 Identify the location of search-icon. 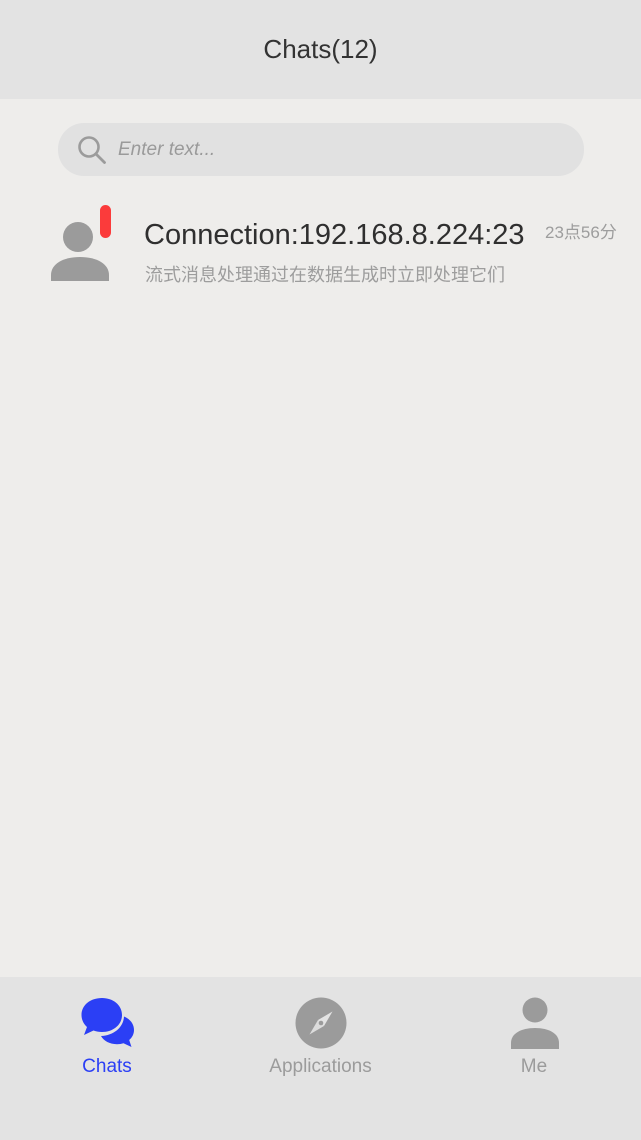
(92, 150).